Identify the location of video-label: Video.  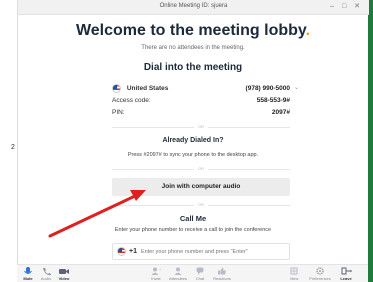
(64, 278).